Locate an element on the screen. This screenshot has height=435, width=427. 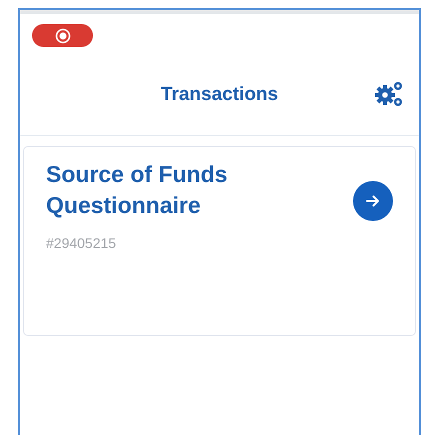
card-title: Source of Funds Questionnaire is located at coordinates (137, 190).